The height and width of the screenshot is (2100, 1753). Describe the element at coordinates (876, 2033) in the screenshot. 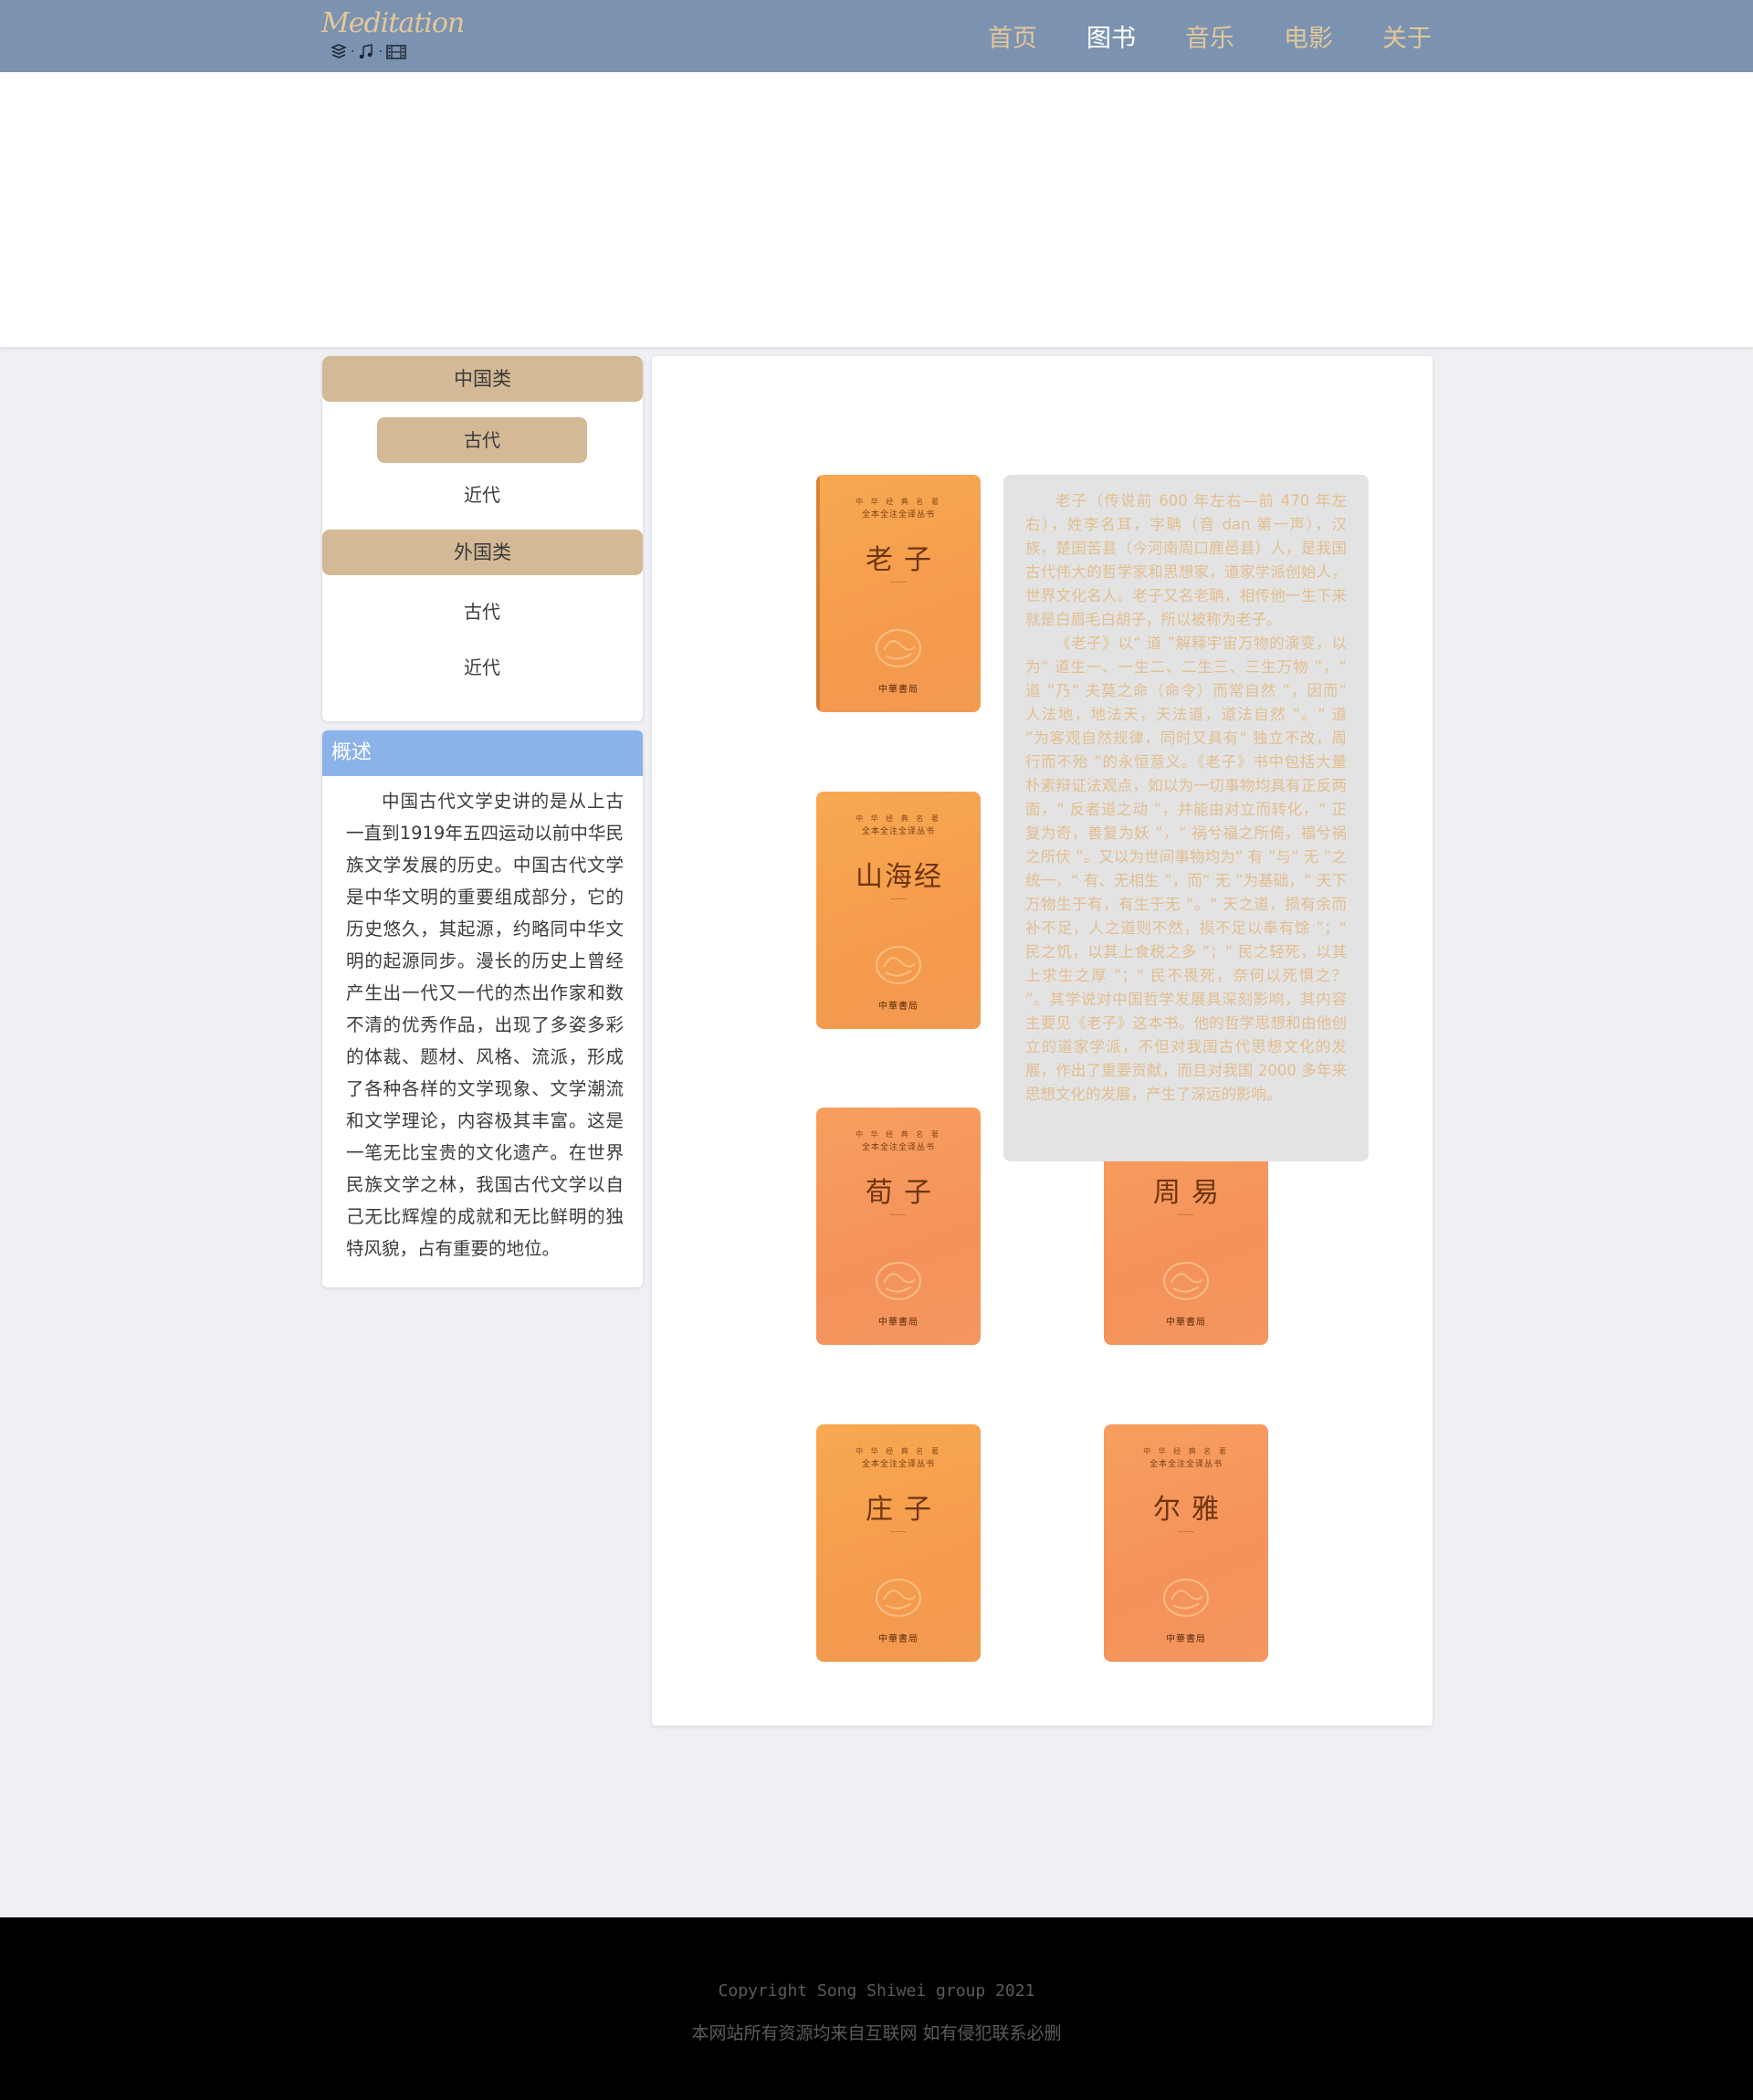

I see `footer-disclaimer: 本网站所有资源均来自互联网 如有侵犯联系必删` at that location.